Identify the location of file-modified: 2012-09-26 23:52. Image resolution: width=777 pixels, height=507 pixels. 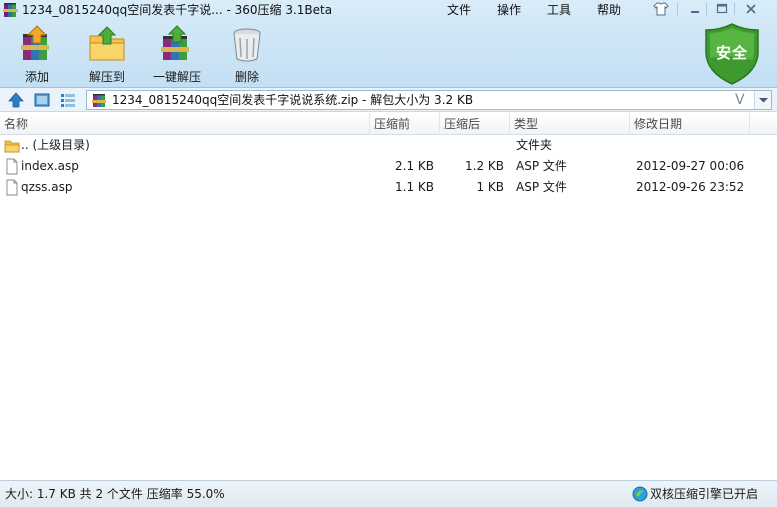
(690, 187).